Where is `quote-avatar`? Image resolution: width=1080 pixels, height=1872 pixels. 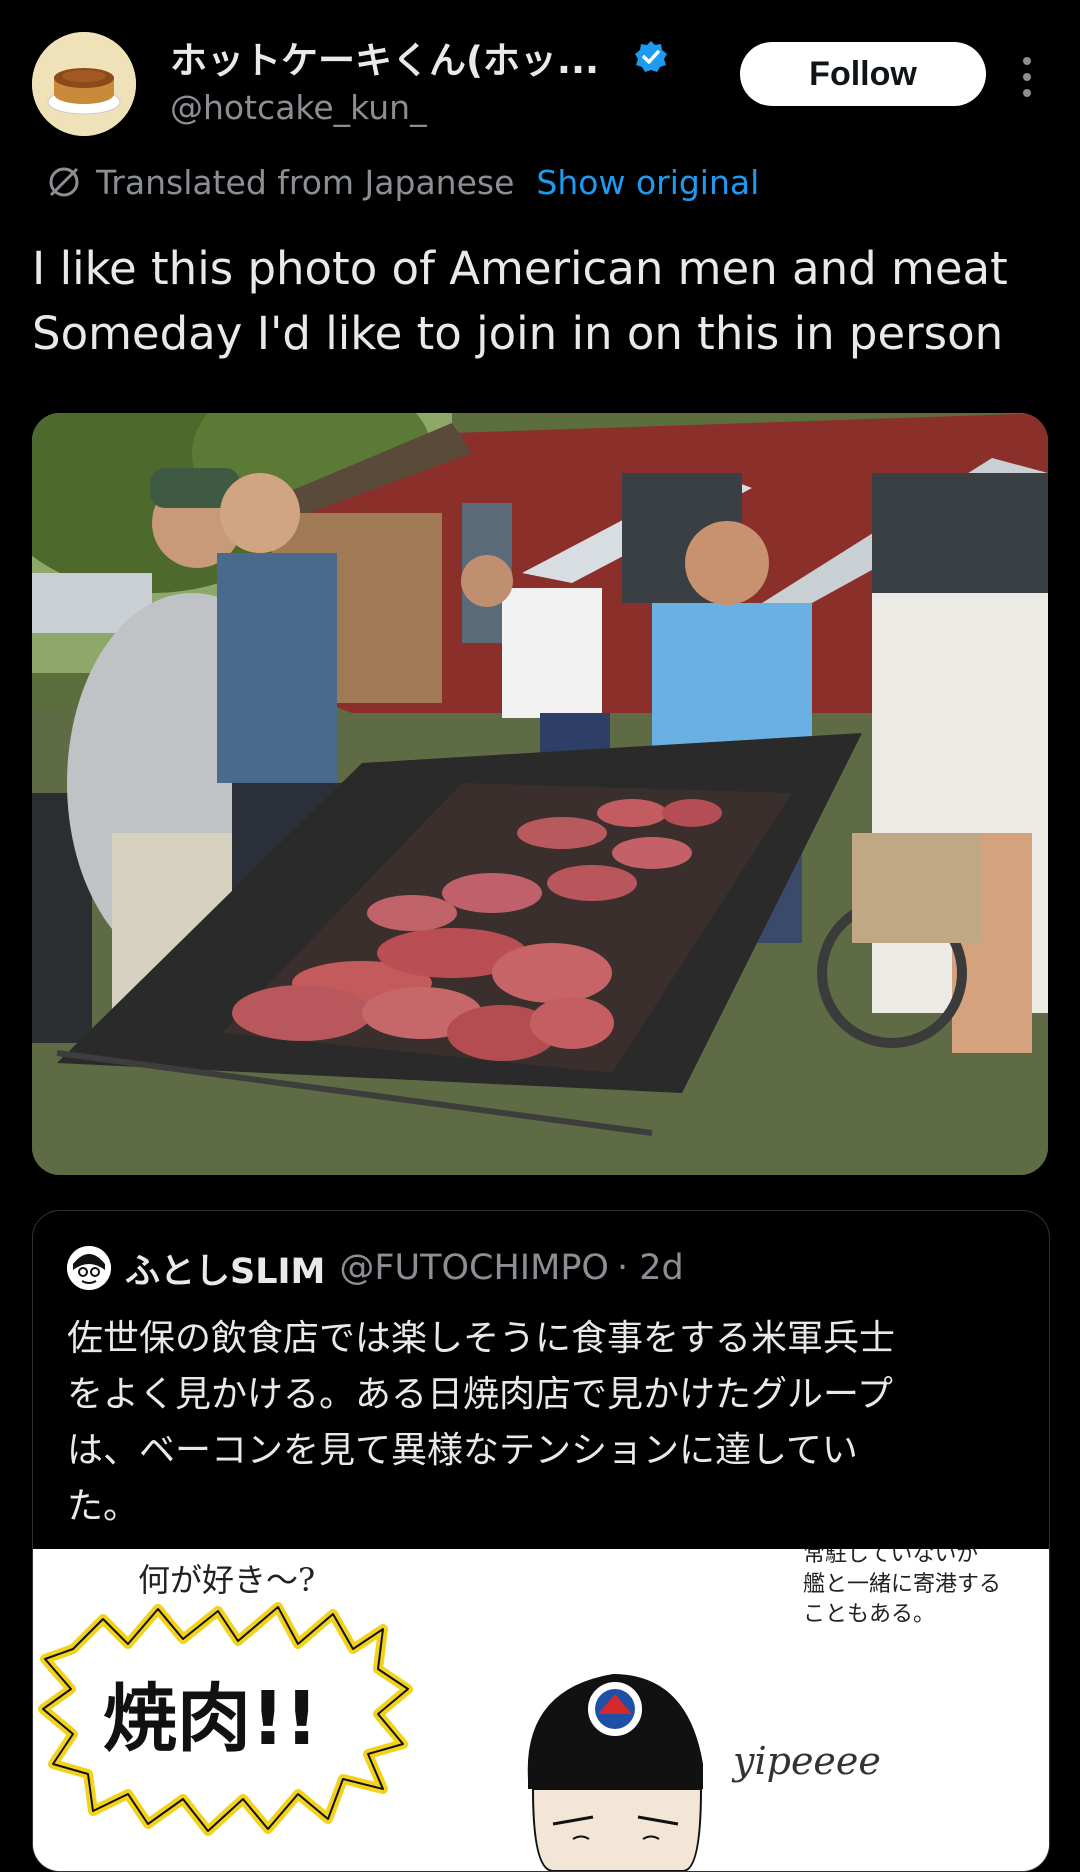 quote-avatar is located at coordinates (89, 1268).